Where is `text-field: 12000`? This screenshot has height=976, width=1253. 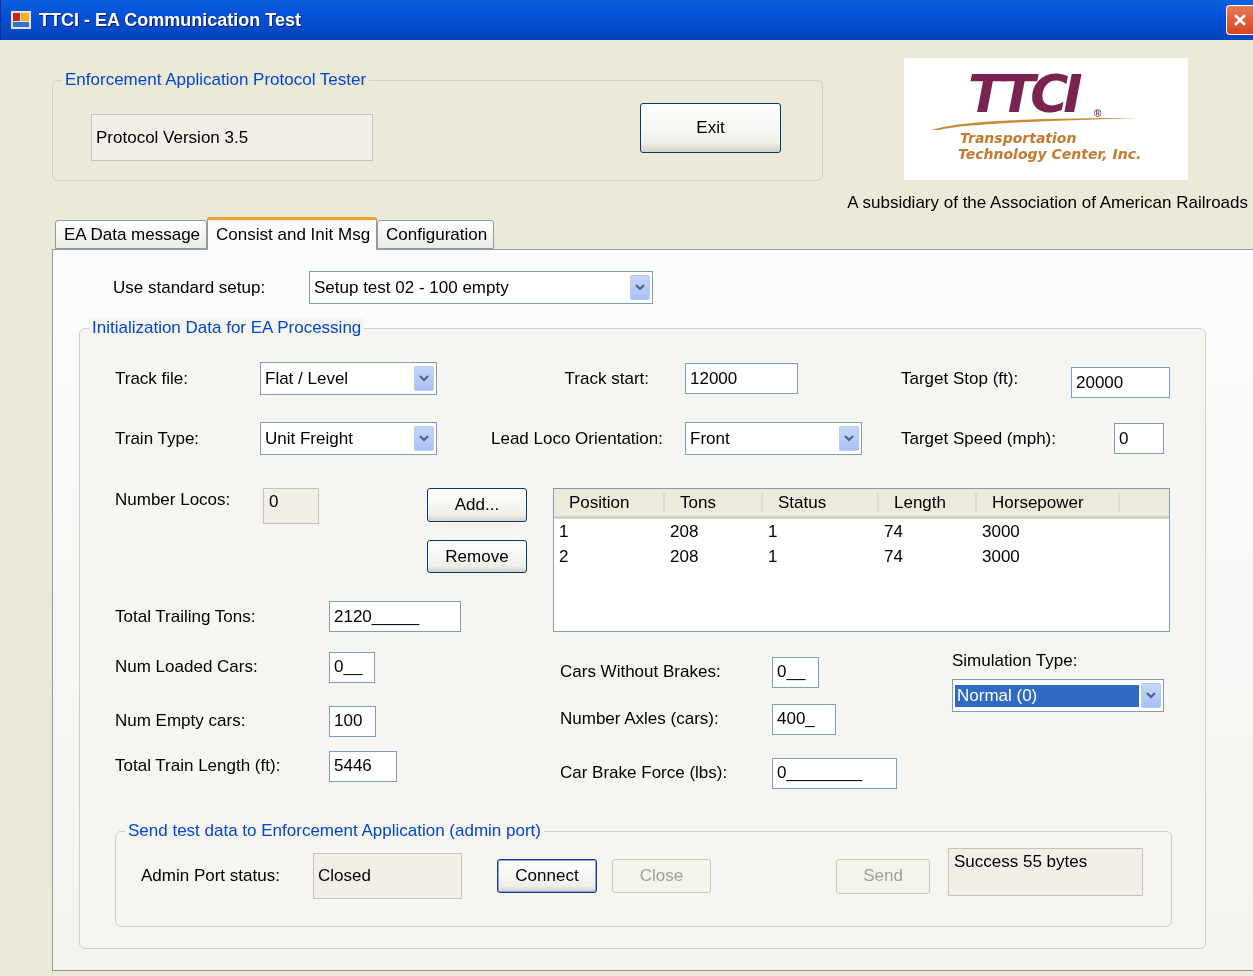 text-field: 12000 is located at coordinates (741, 378).